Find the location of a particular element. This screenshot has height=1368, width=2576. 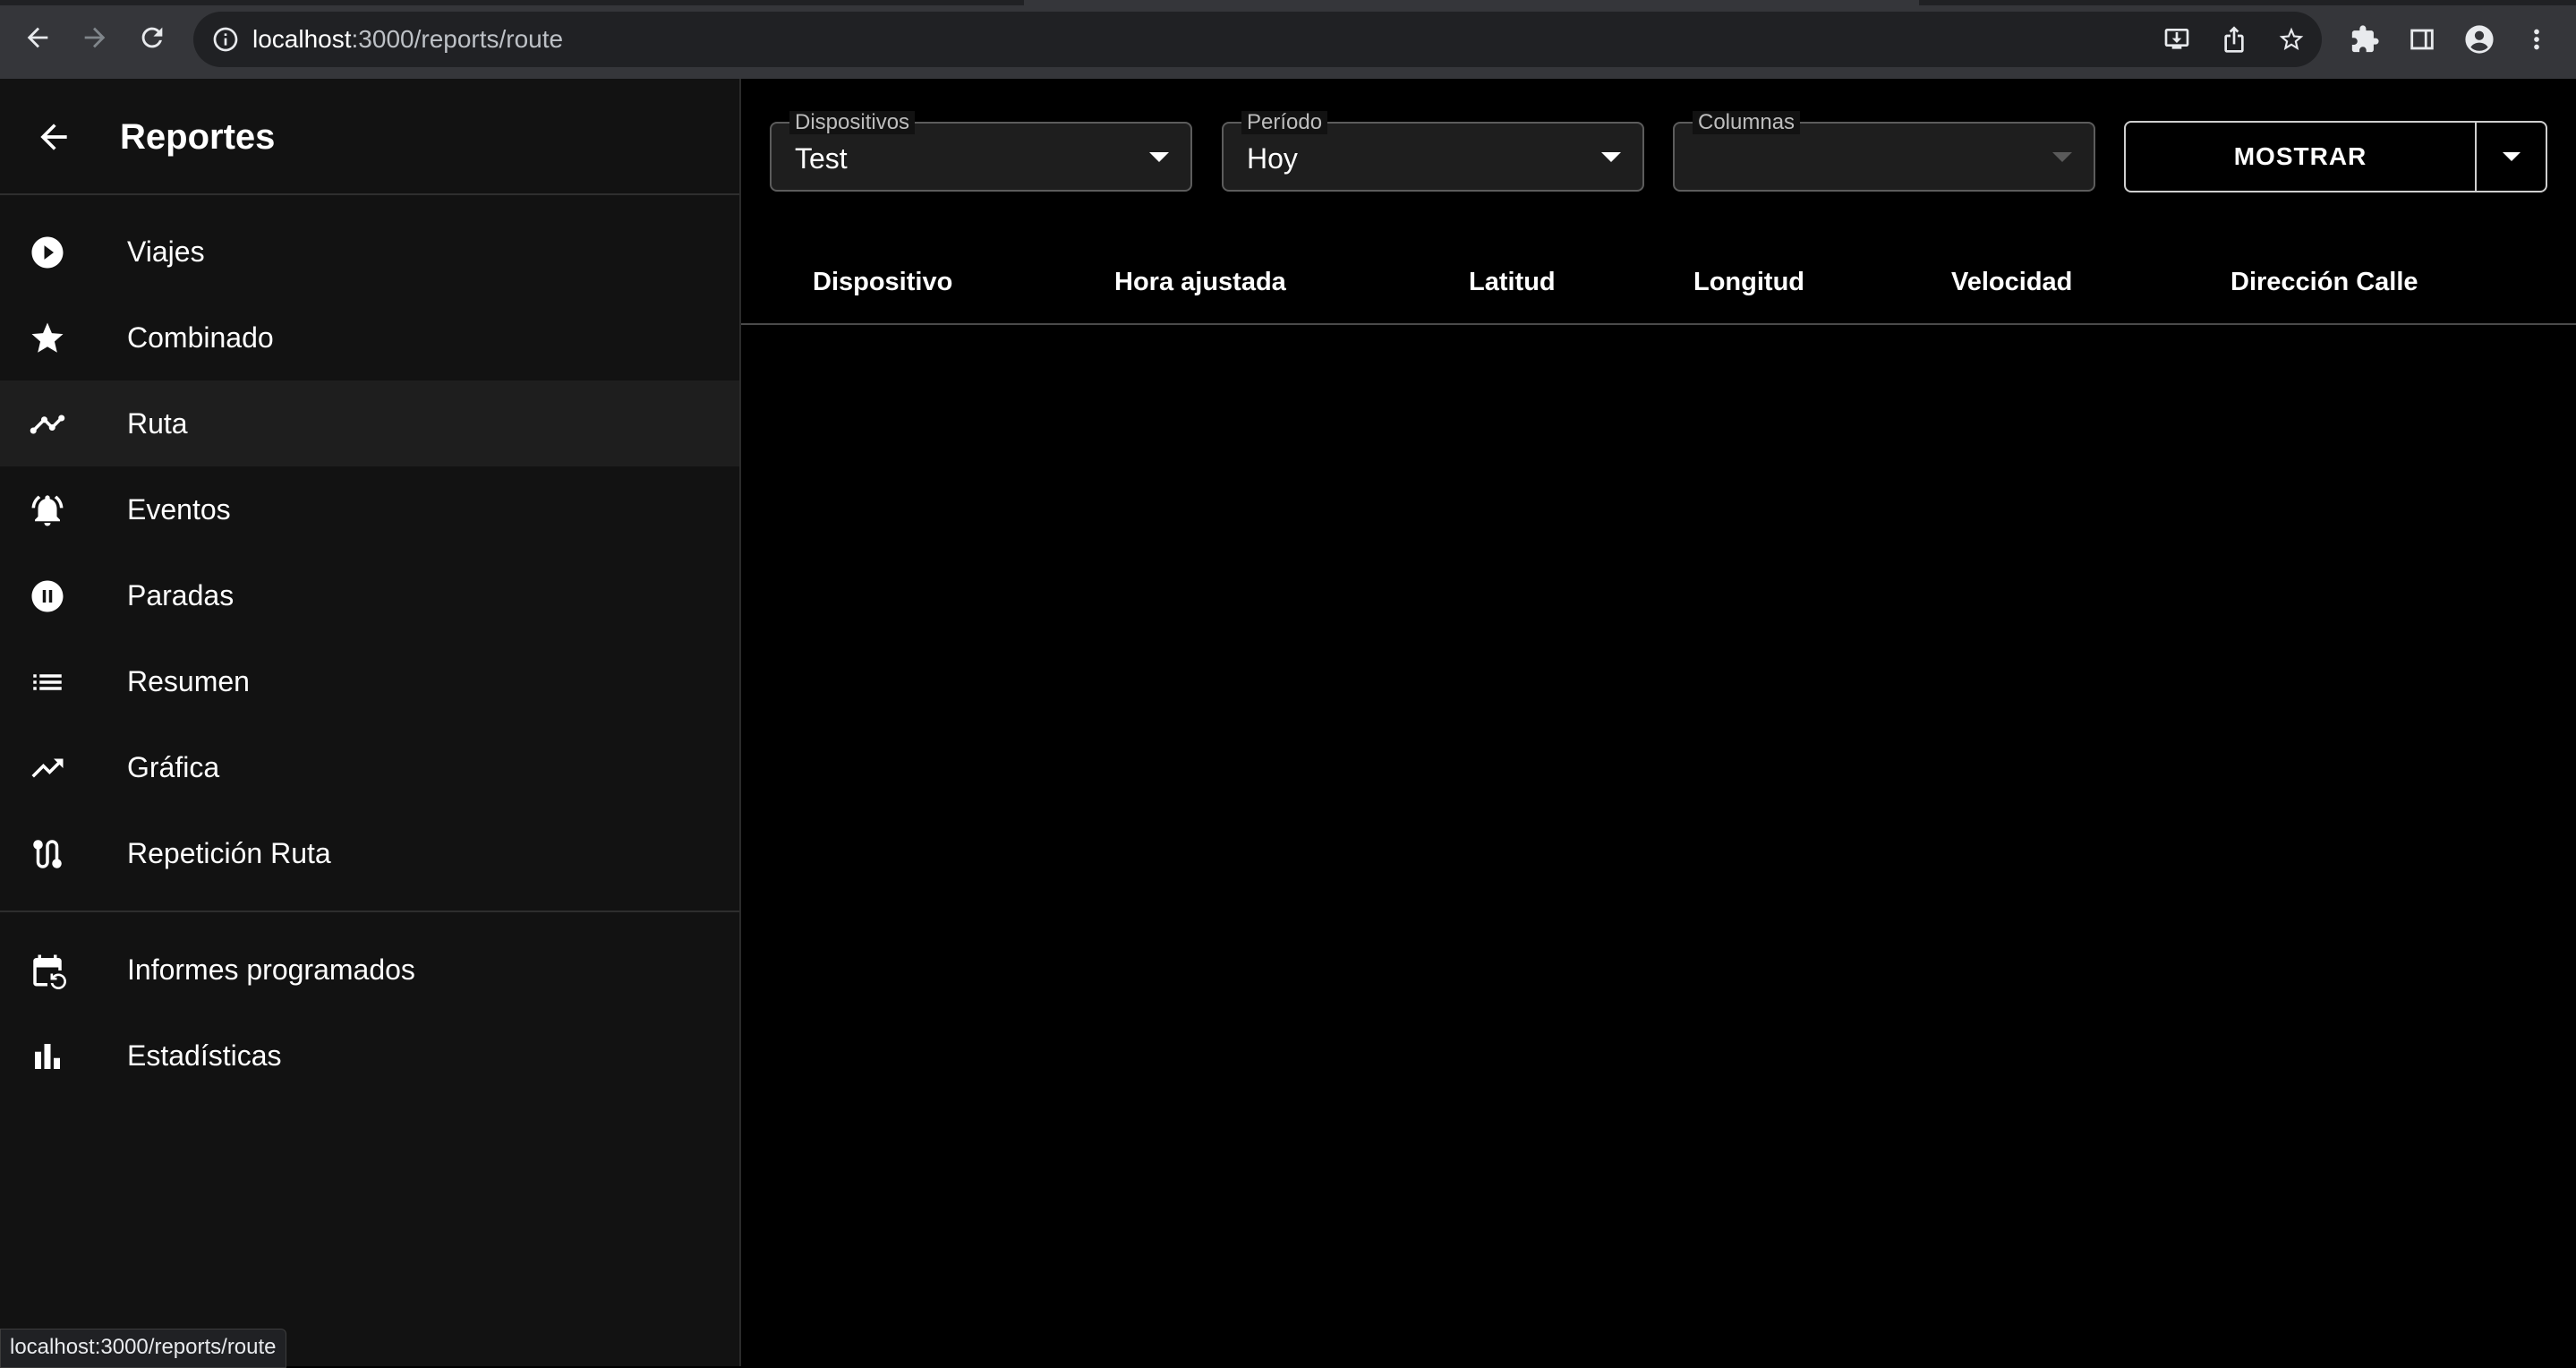

url-text: localhost:3000/reports/route is located at coordinates (407, 39).